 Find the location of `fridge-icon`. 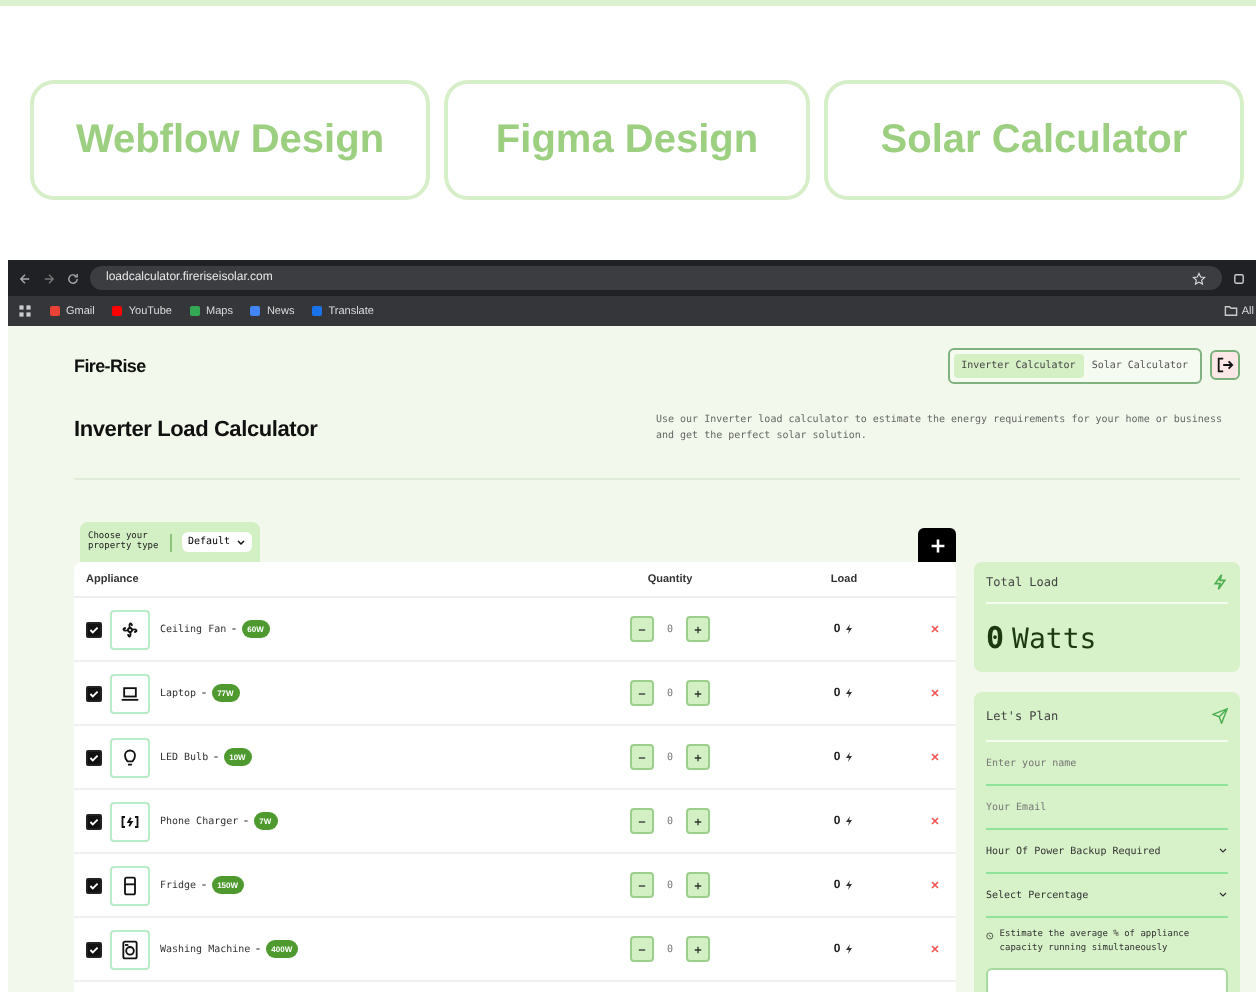

fridge-icon is located at coordinates (130, 885).